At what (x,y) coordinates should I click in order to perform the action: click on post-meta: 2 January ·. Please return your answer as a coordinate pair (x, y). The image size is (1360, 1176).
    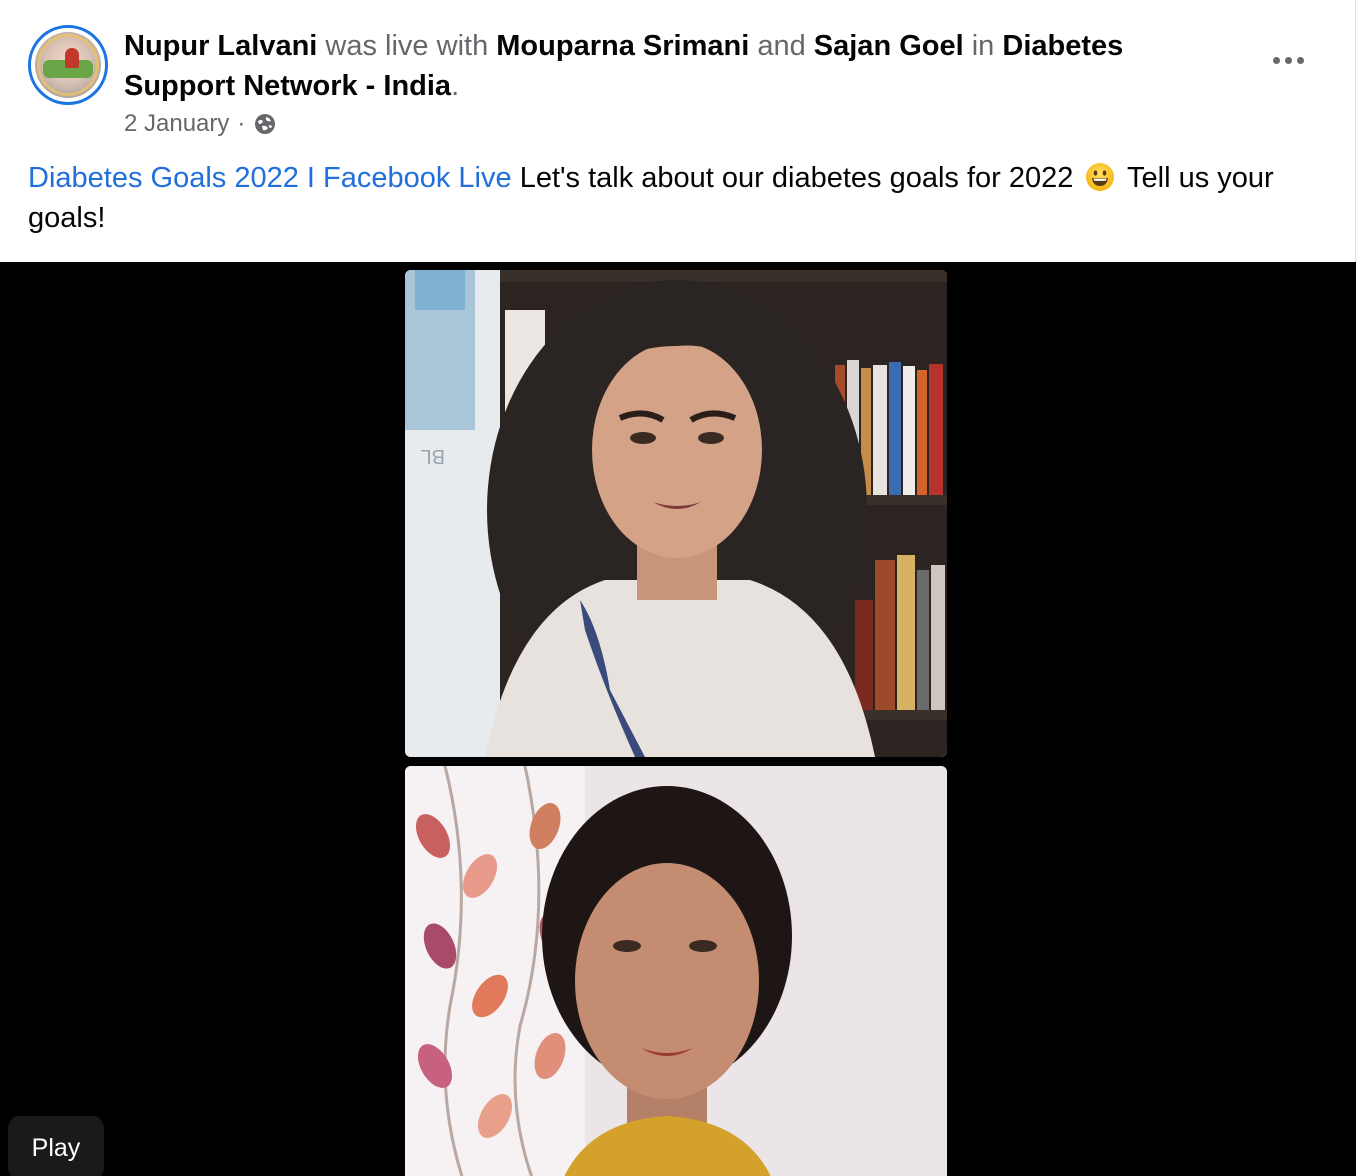
    Looking at the image, I should click on (200, 124).